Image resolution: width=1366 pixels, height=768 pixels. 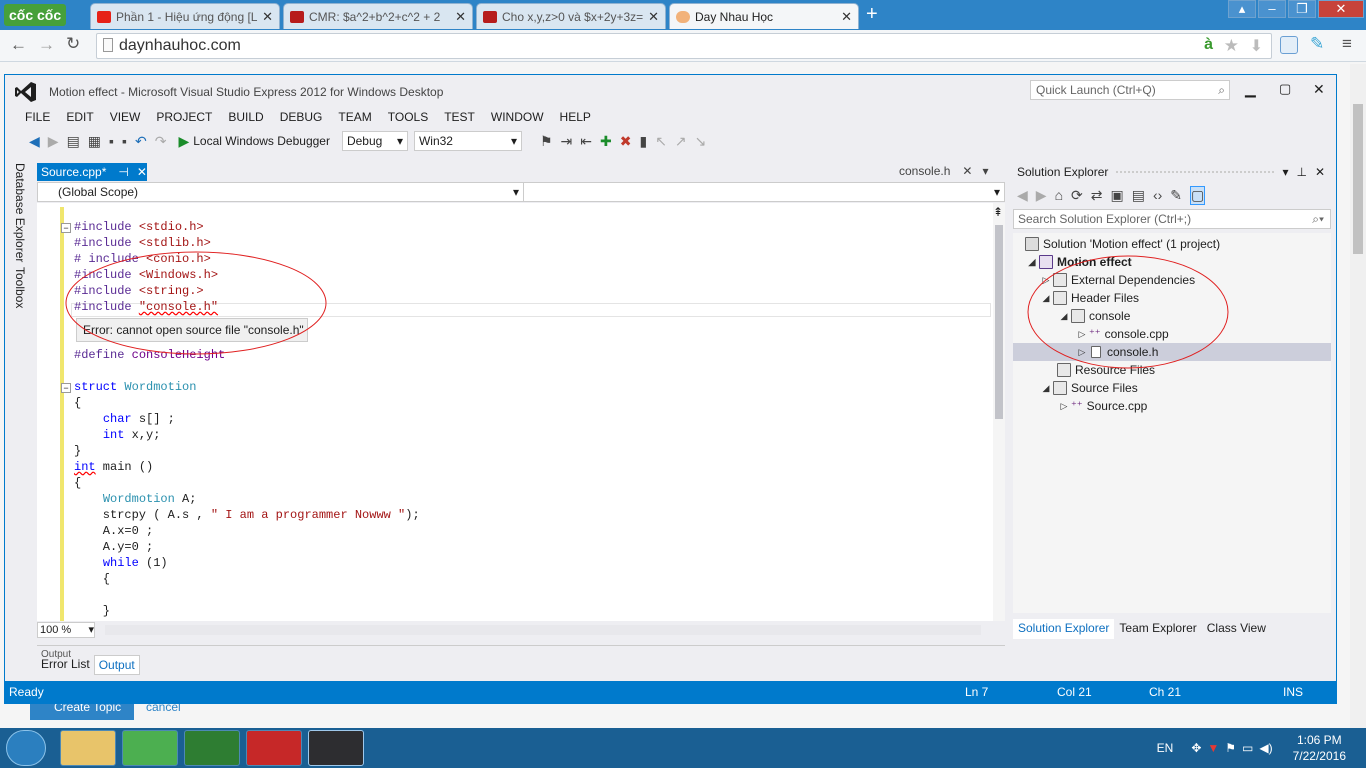 I want to click on back-icon: ◀, so click(x=1022, y=195).